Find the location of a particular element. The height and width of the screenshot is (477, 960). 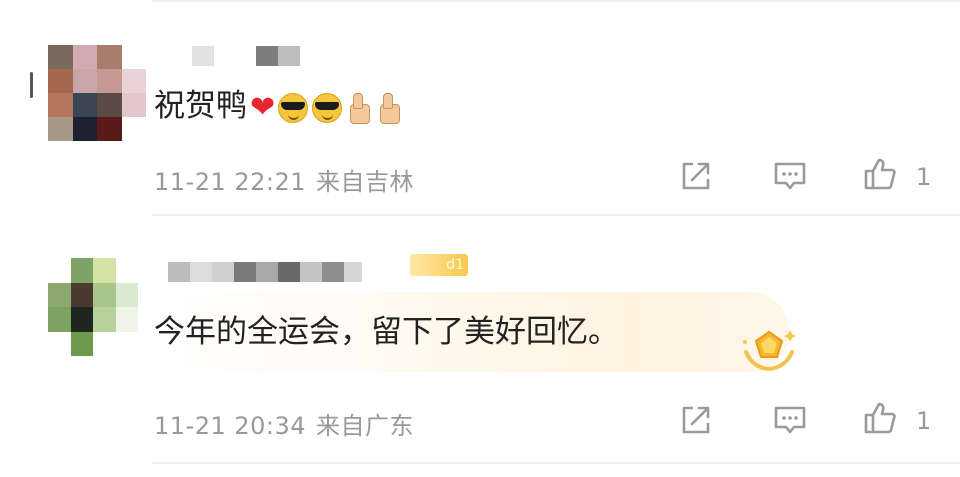

comment-meta: 11-21 22:21 来自吉林 is located at coordinates (284, 179).